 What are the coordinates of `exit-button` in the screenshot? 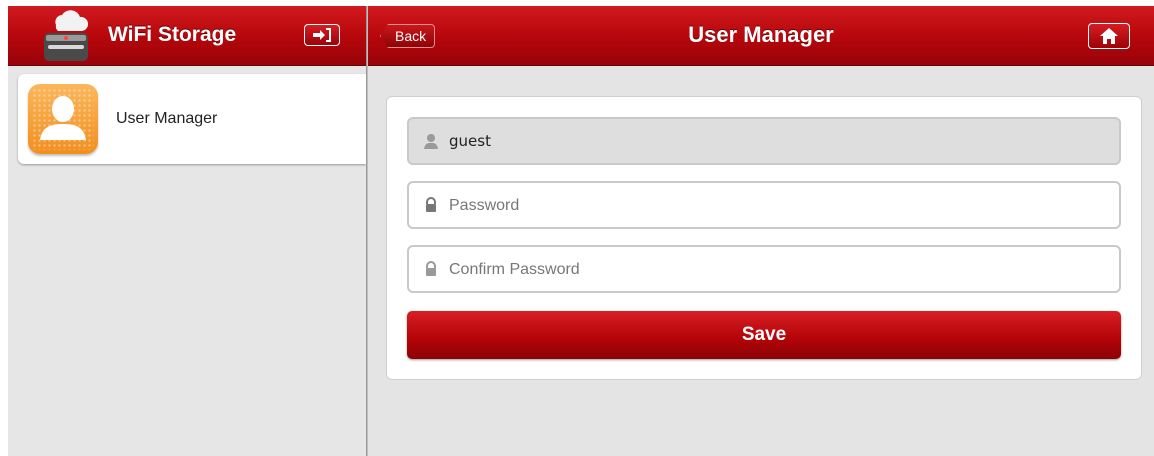 It's located at (322, 35).